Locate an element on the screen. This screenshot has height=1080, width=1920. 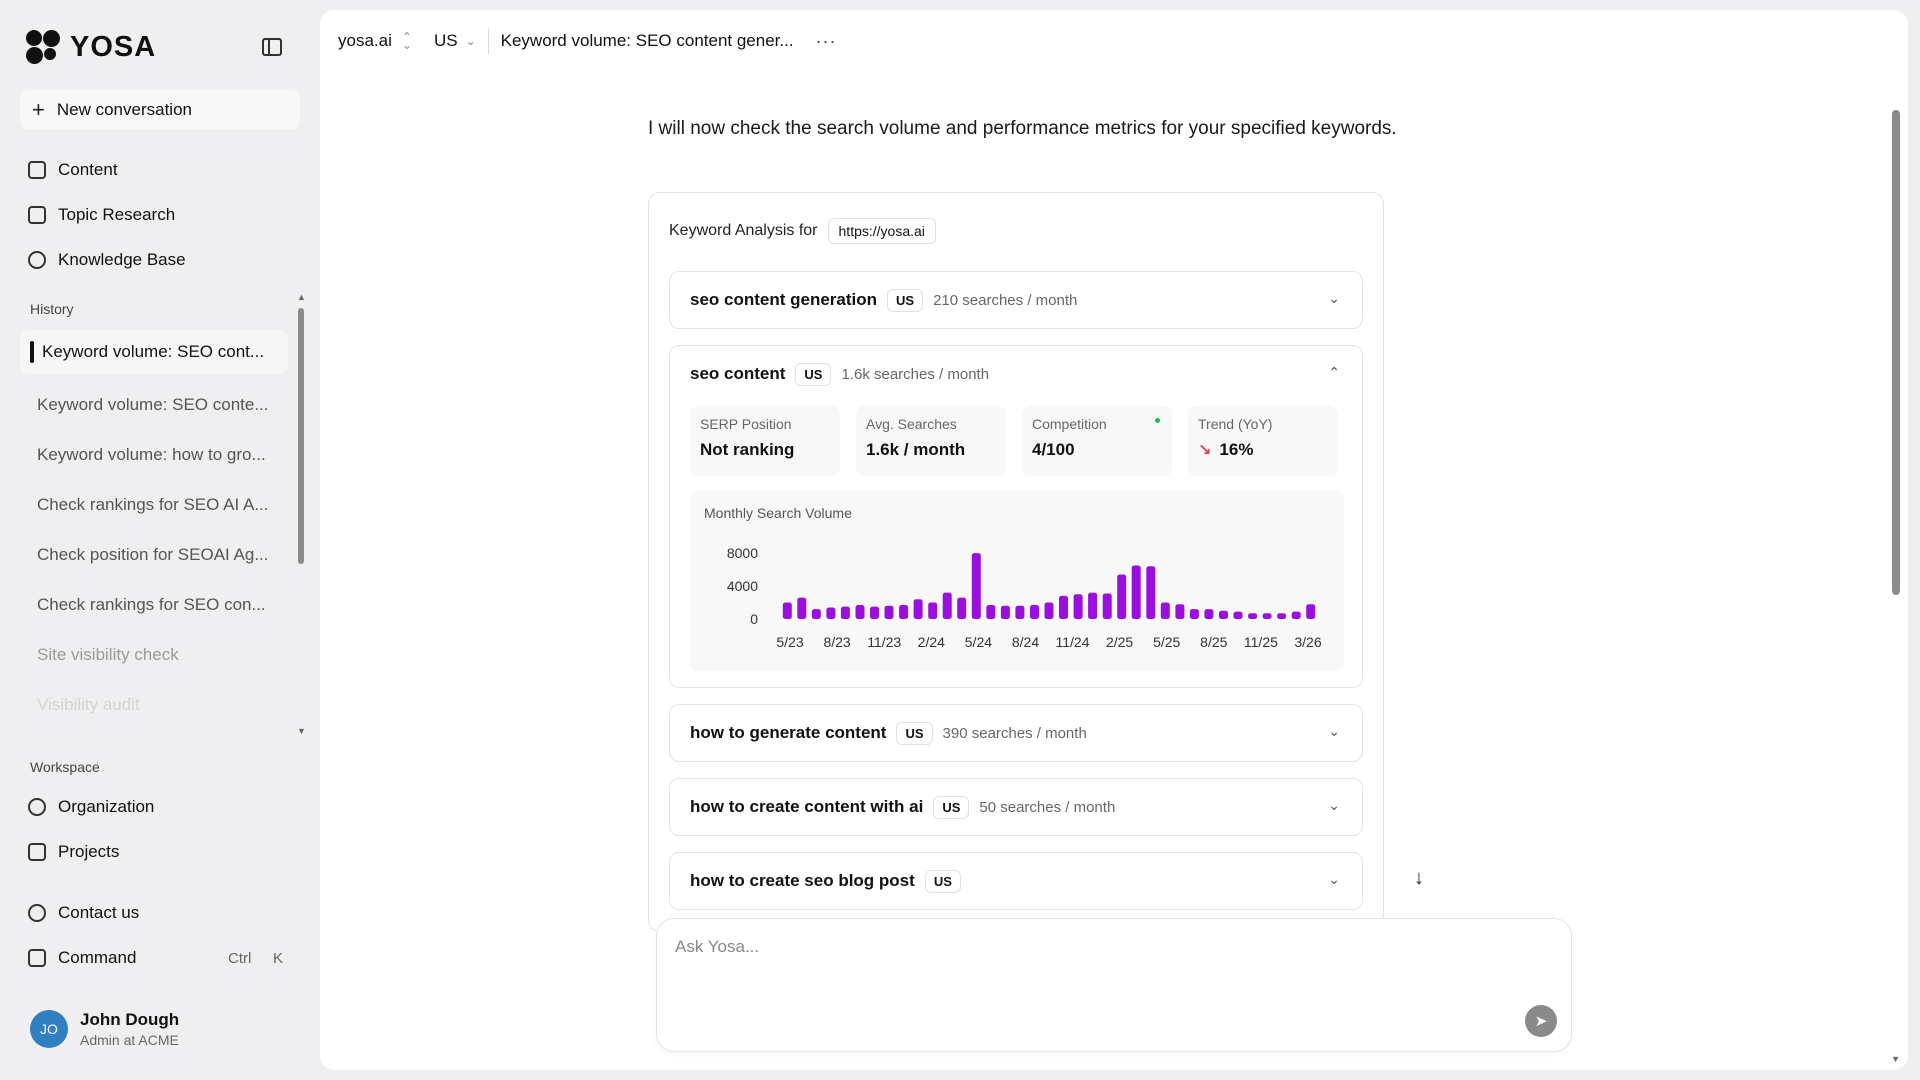
new-conversation-button: + New conversation is located at coordinates (160, 110).